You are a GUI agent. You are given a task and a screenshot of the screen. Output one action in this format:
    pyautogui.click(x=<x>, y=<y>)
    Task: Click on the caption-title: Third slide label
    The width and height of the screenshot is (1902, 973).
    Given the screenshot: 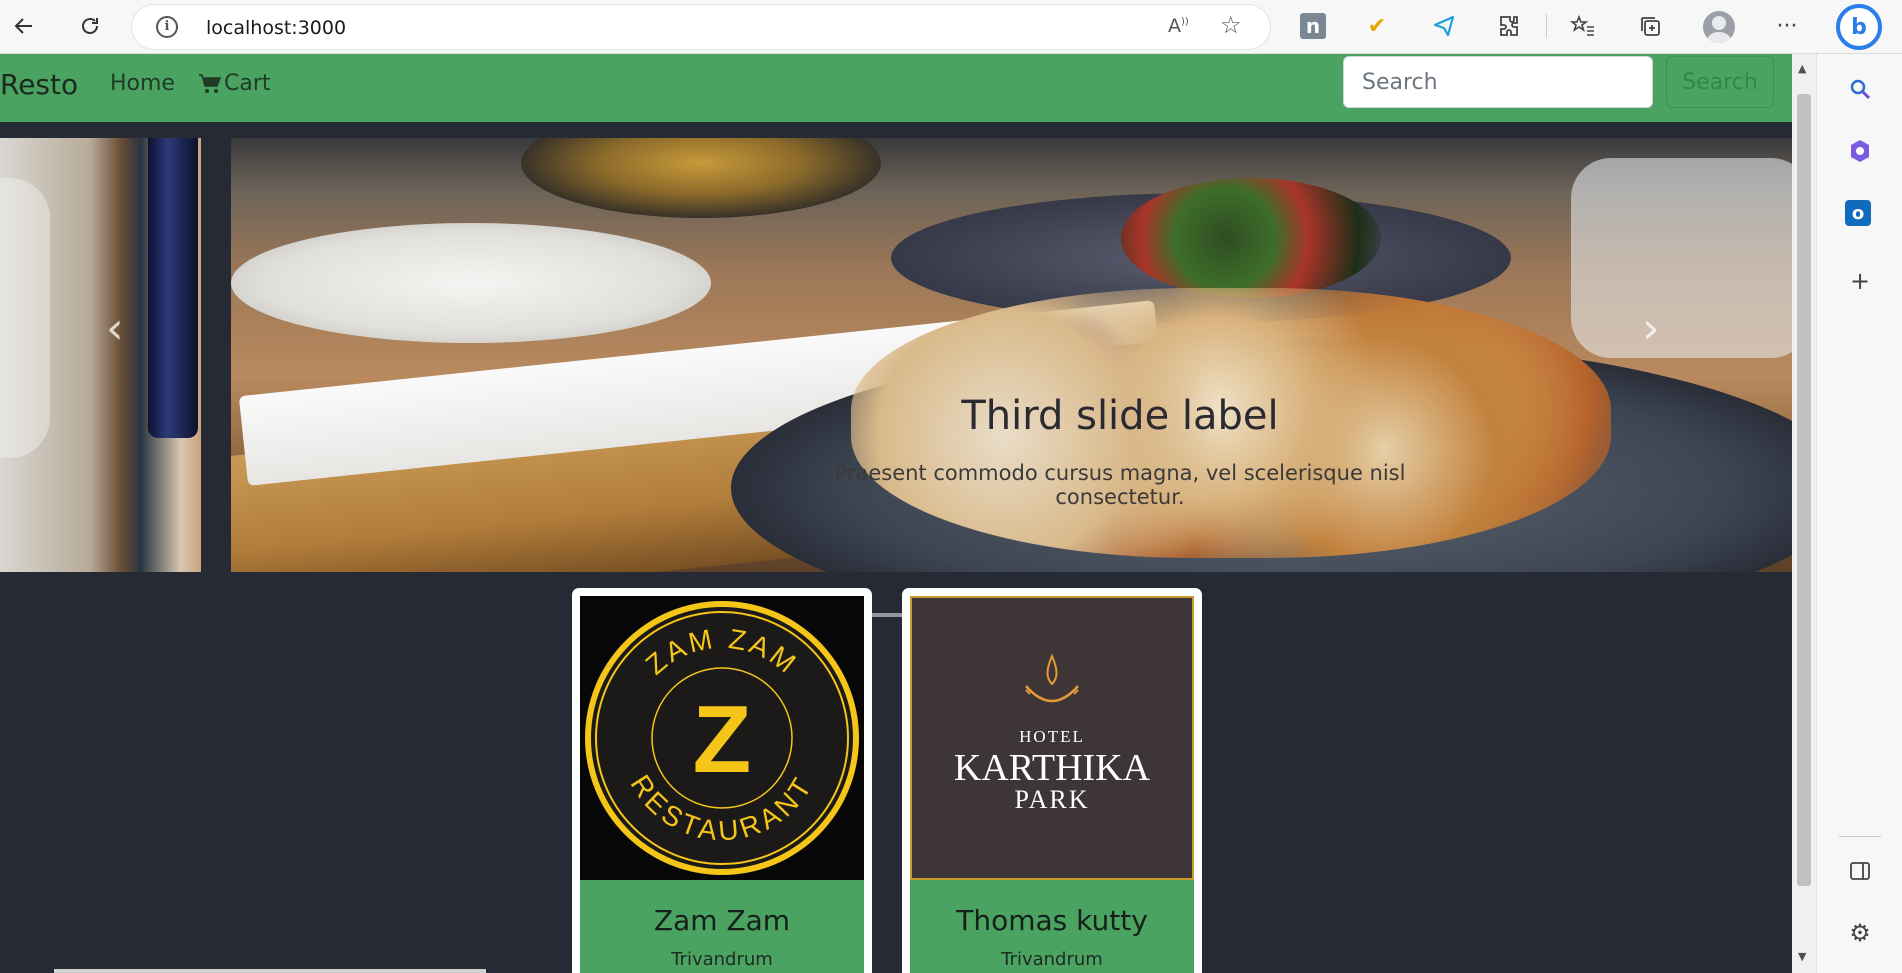 What is the action you would take?
    pyautogui.click(x=1120, y=416)
    